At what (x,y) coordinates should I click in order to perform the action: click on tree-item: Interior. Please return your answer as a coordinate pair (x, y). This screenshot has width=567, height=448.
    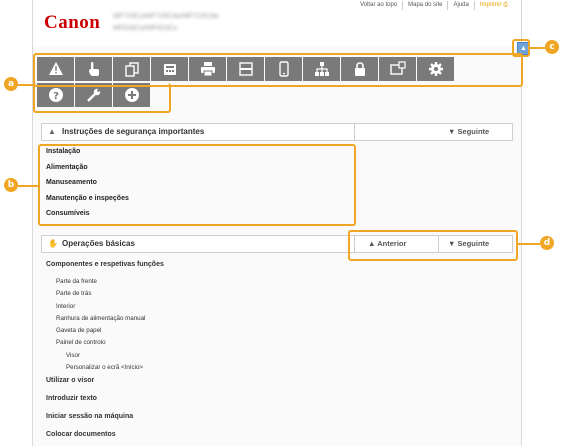
    Looking at the image, I should click on (105, 309).